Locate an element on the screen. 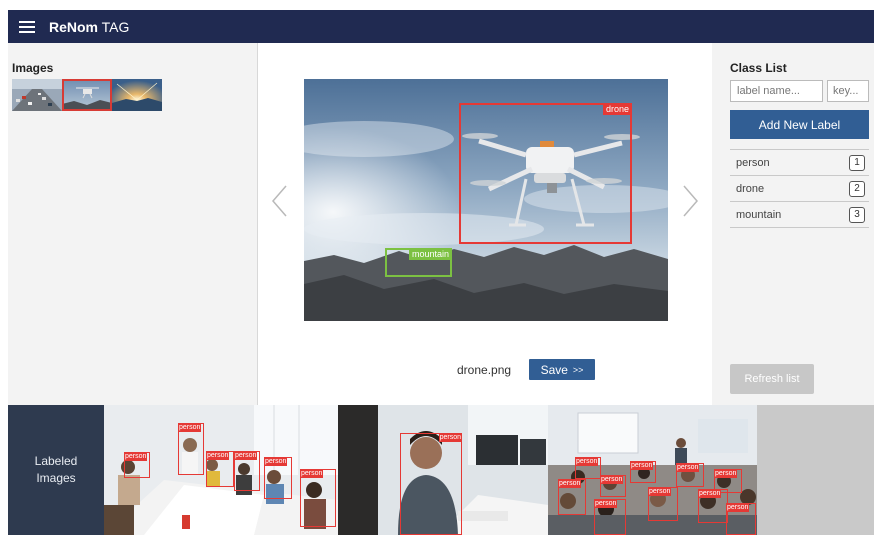 This screenshot has width=874, height=535. class-key-badge: 3 is located at coordinates (857, 214).